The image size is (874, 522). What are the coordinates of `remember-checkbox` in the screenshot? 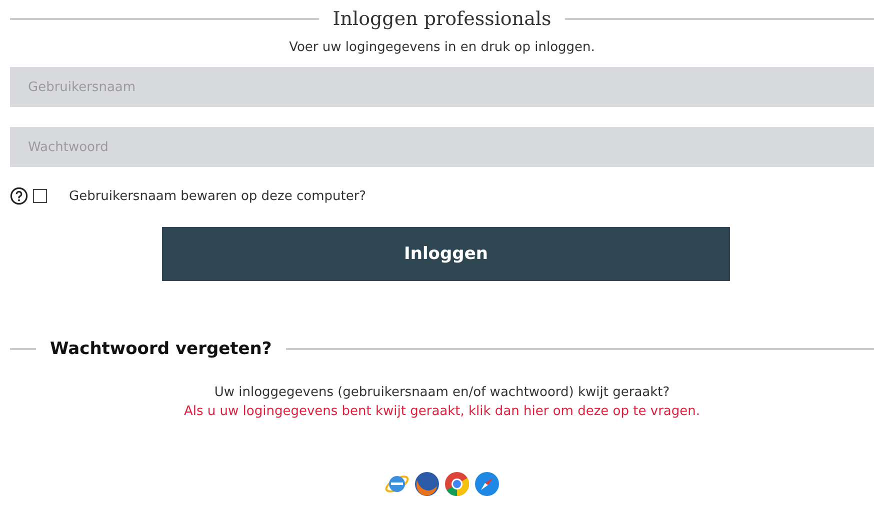 It's located at (40, 196).